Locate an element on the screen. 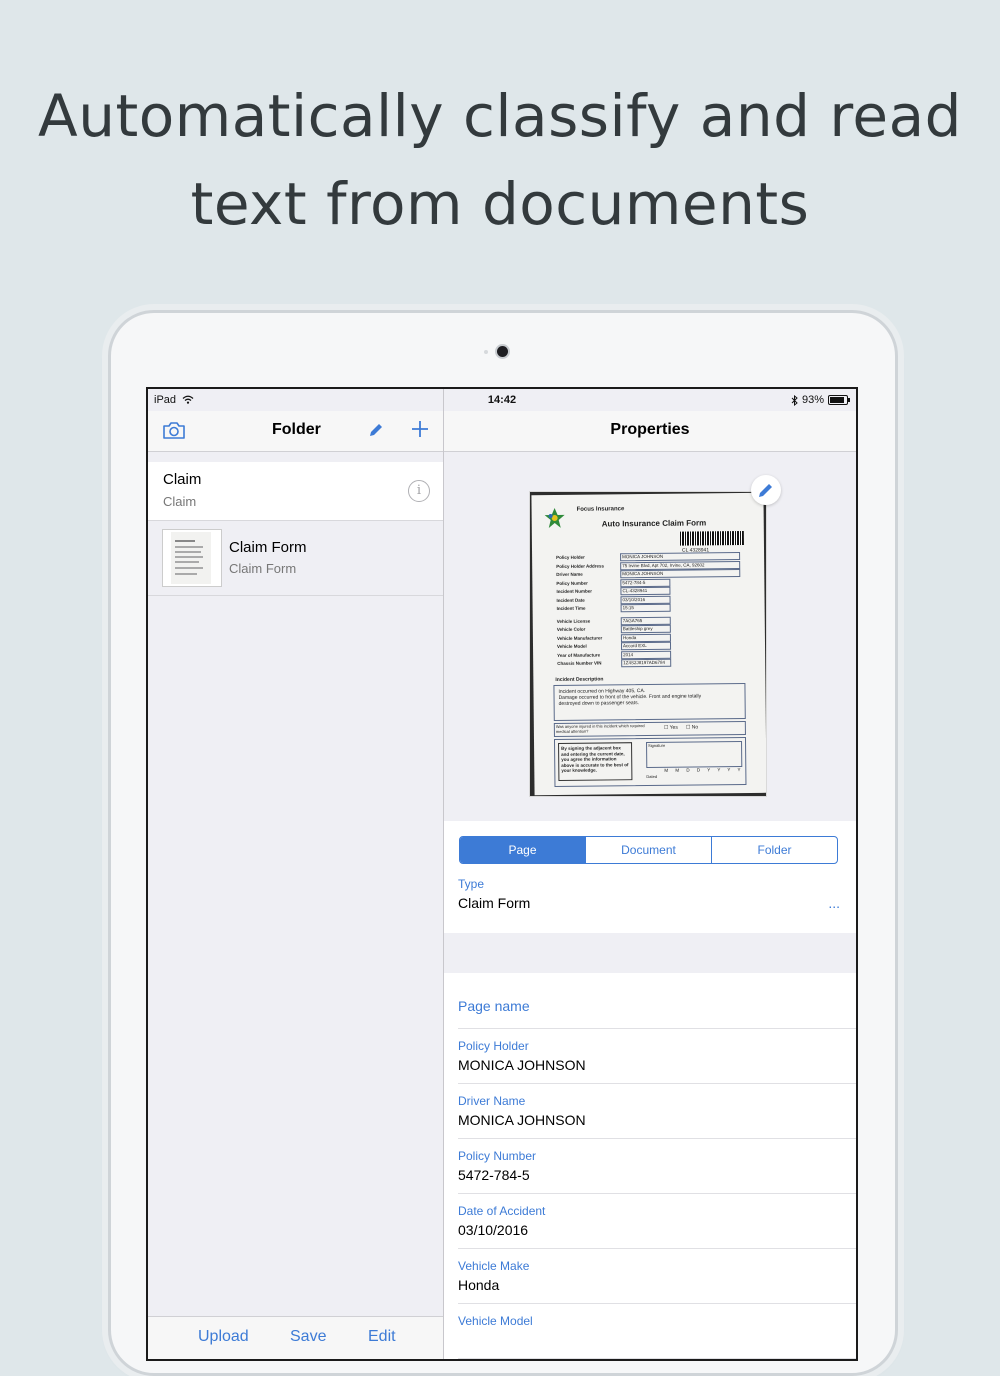  incident-label: Incident Description is located at coordinates (579, 679).